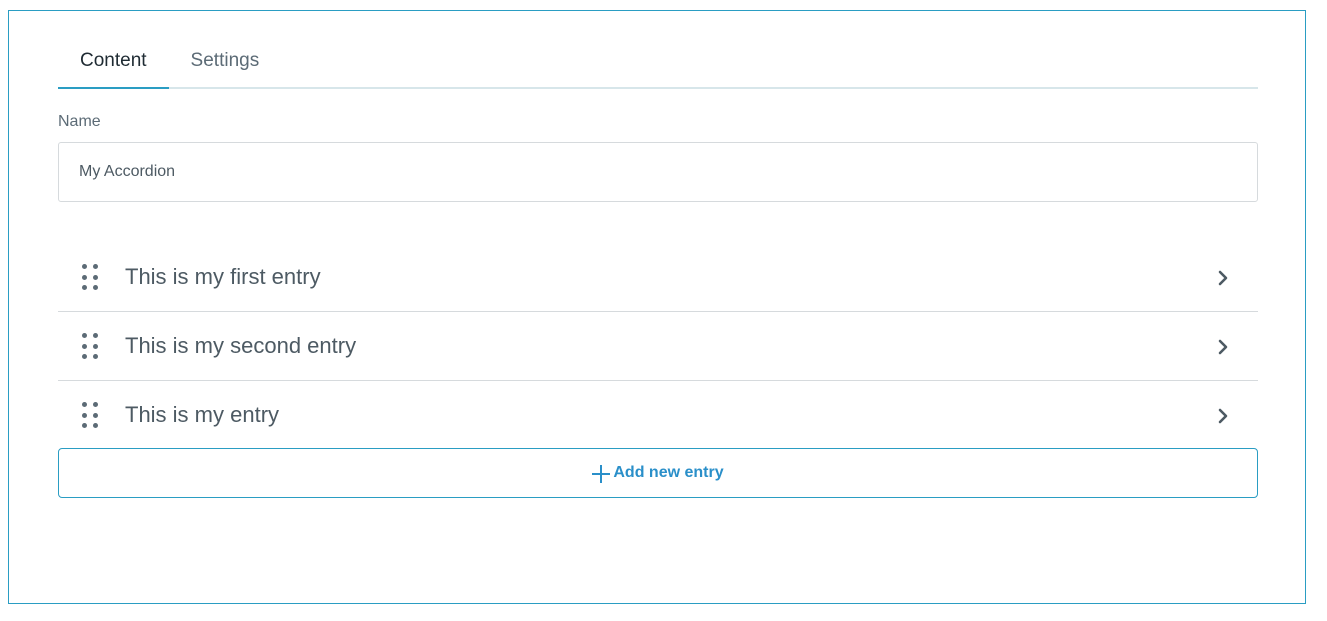 The image size is (1327, 621). Describe the element at coordinates (79, 121) in the screenshot. I see `name-field-label: Name` at that location.